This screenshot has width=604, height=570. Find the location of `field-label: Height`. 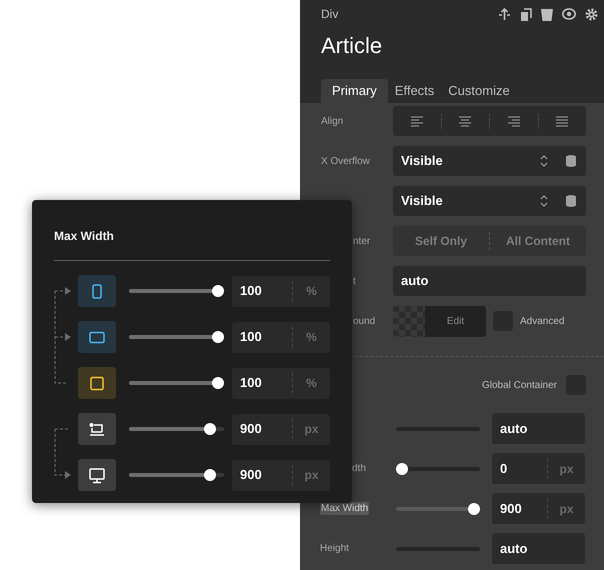

field-label: Height is located at coordinates (334, 548).